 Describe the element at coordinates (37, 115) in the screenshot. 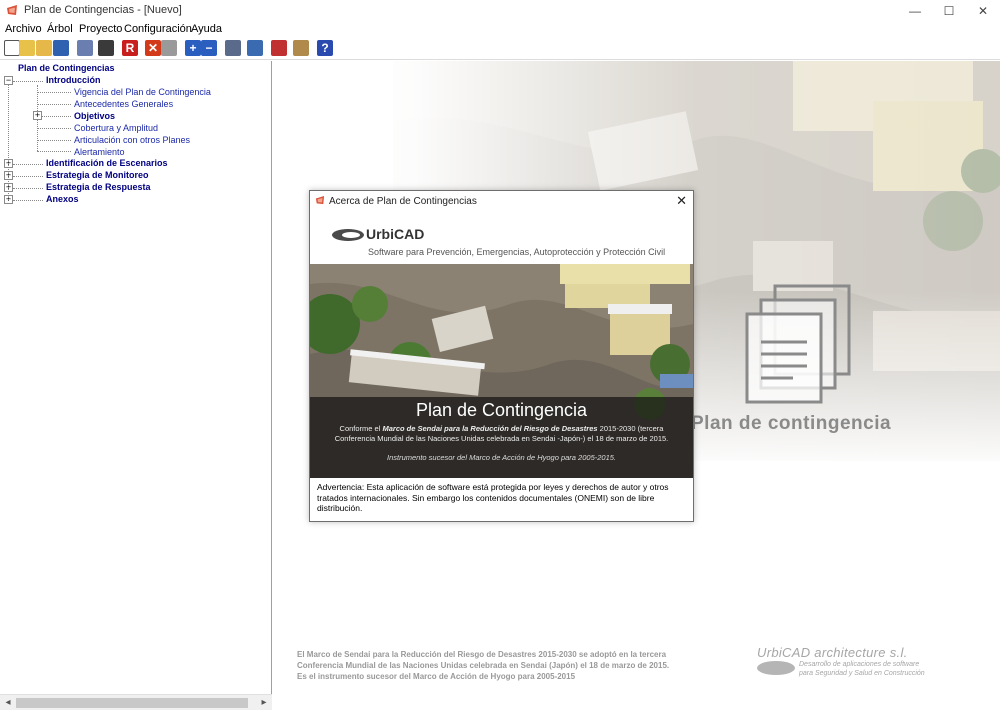

I see `expand-objetivos-icon: +` at that location.